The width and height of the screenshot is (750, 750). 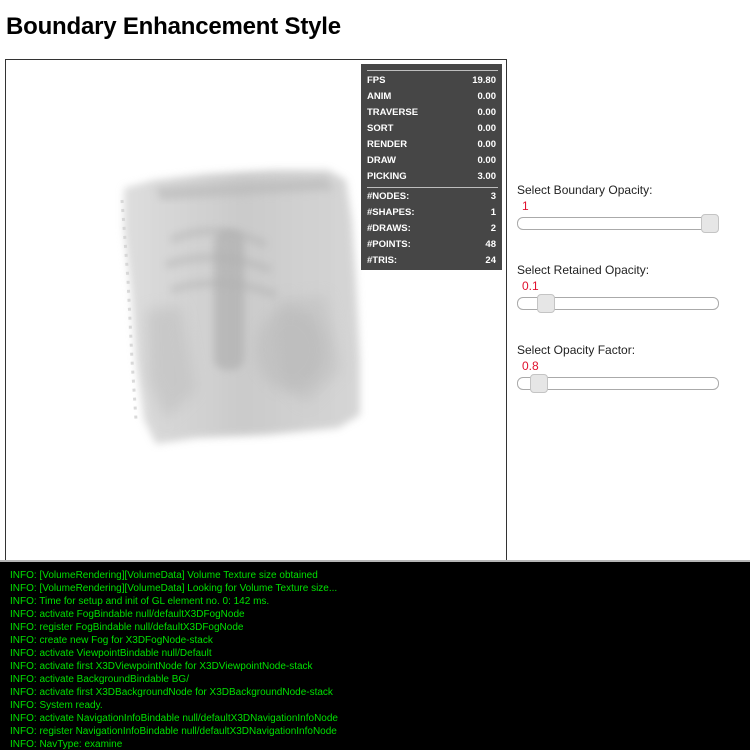 I want to click on stat-value: 3.00, so click(x=487, y=176).